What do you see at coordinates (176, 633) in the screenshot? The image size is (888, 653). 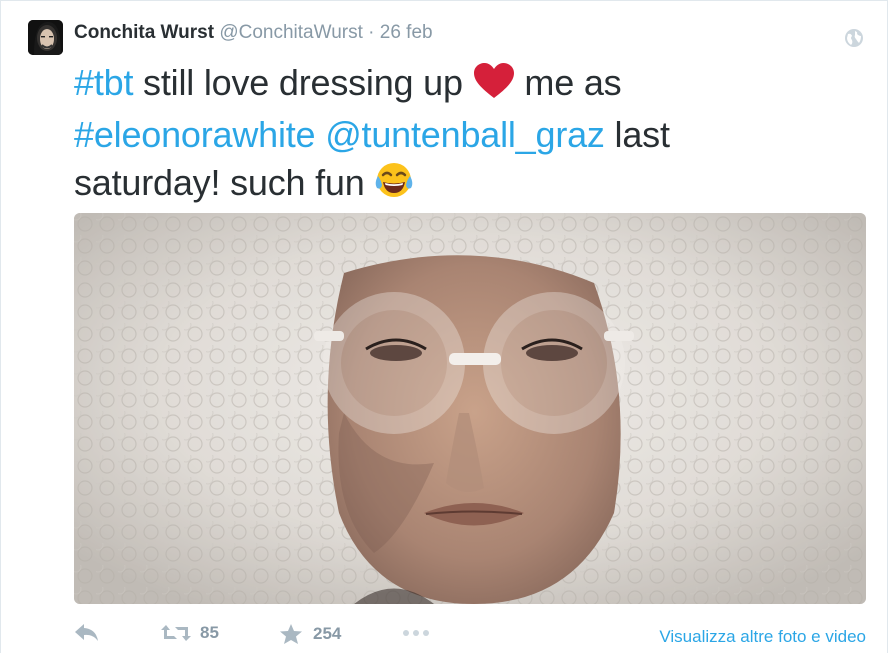 I see `retweet-icon` at bounding box center [176, 633].